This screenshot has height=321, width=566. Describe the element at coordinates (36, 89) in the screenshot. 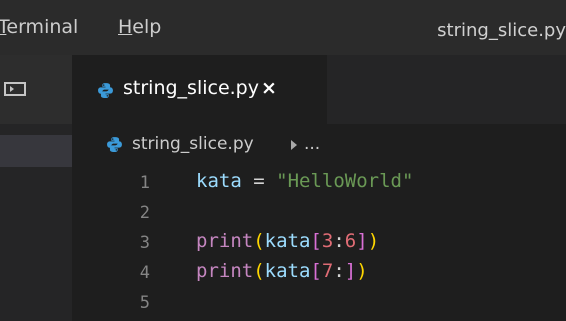

I see `sidebar-header` at that location.